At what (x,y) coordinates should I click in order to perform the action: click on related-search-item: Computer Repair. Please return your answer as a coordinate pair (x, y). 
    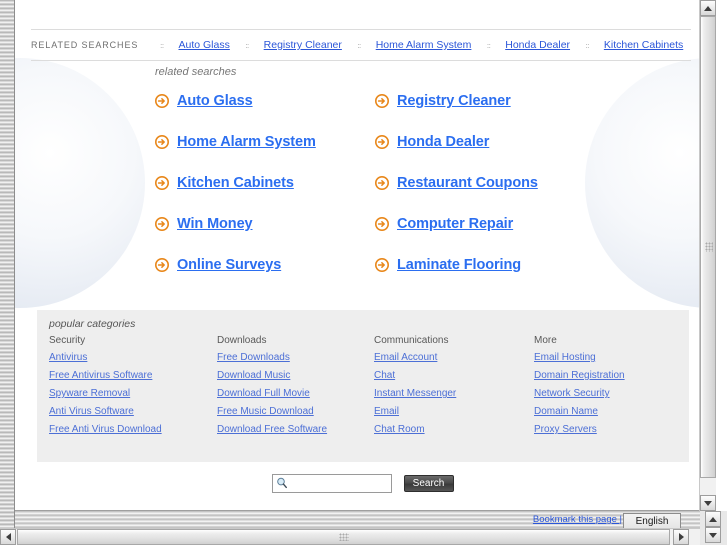
    Looking at the image, I should click on (480, 224).